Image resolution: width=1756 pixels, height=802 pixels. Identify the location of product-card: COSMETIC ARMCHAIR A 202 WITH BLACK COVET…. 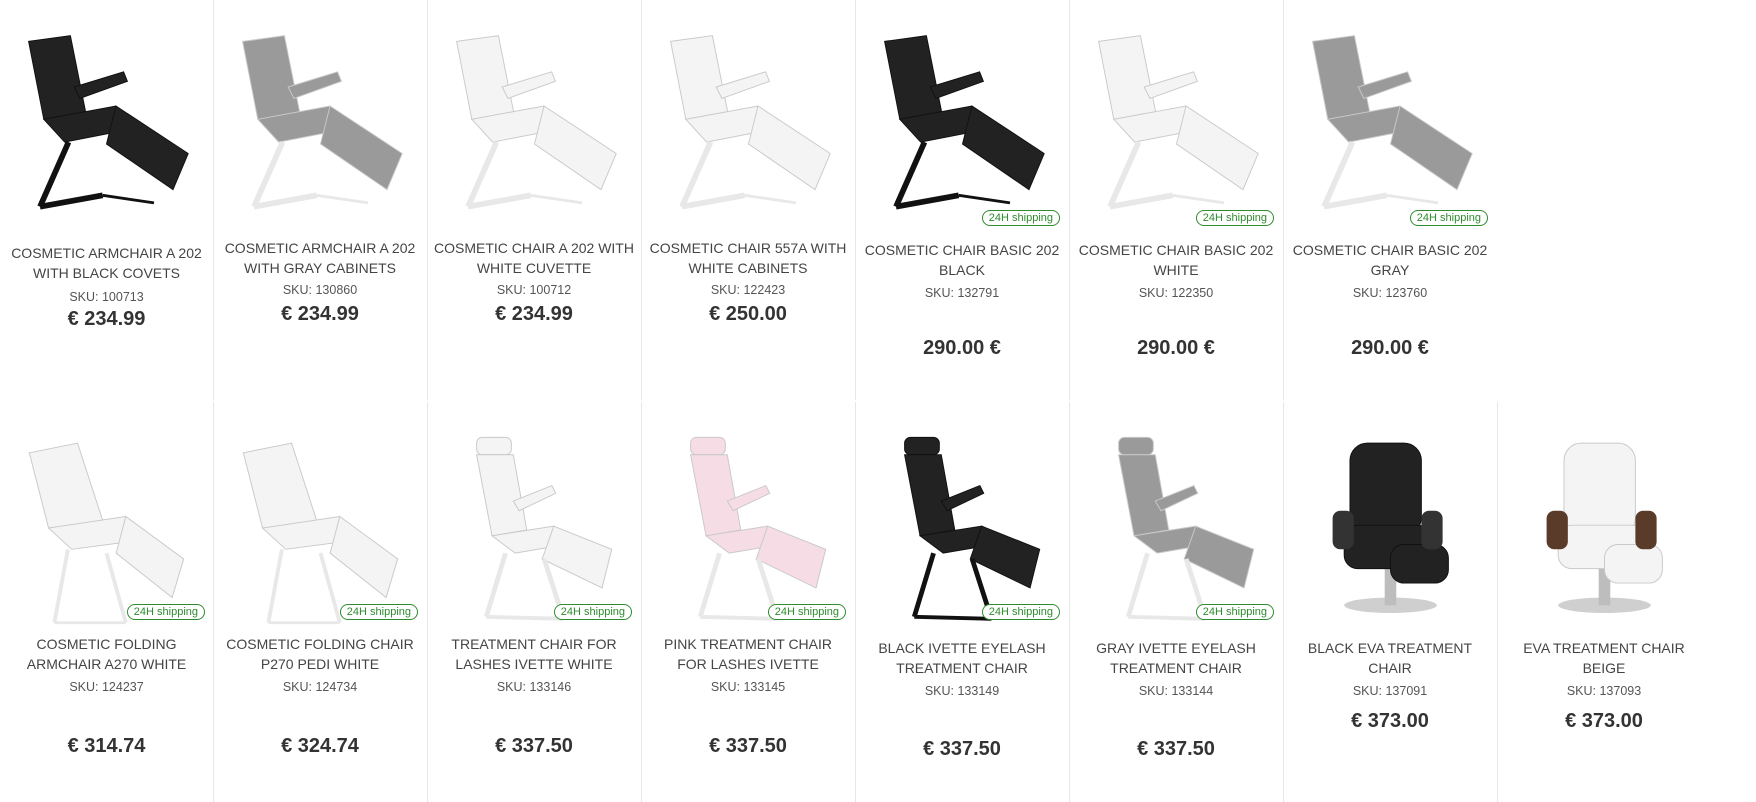
(106, 200).